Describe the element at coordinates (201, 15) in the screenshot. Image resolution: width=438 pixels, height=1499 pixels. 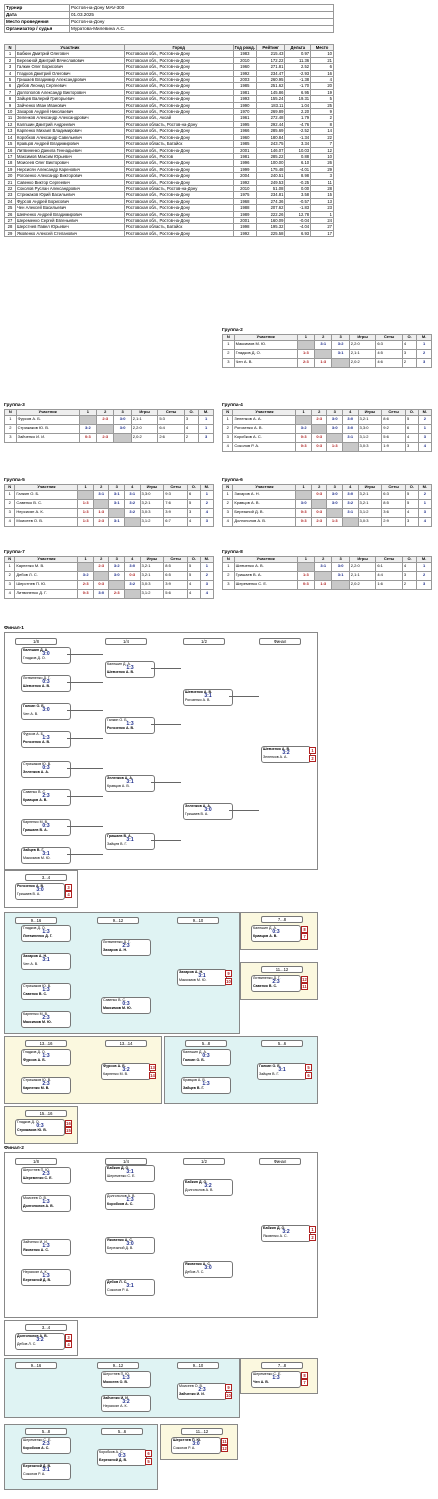
I see `info-value: 01.03.2025` at that location.